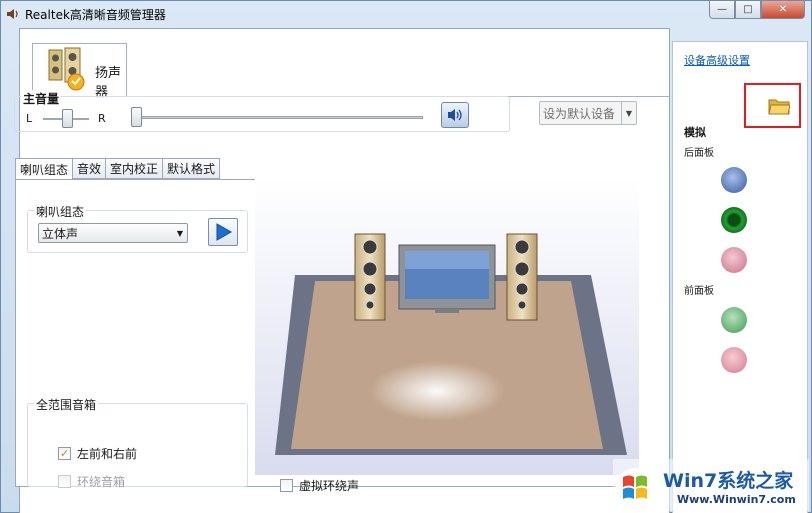  What do you see at coordinates (699, 291) in the screenshot?
I see `front-panel-label: 前面板` at bounding box center [699, 291].